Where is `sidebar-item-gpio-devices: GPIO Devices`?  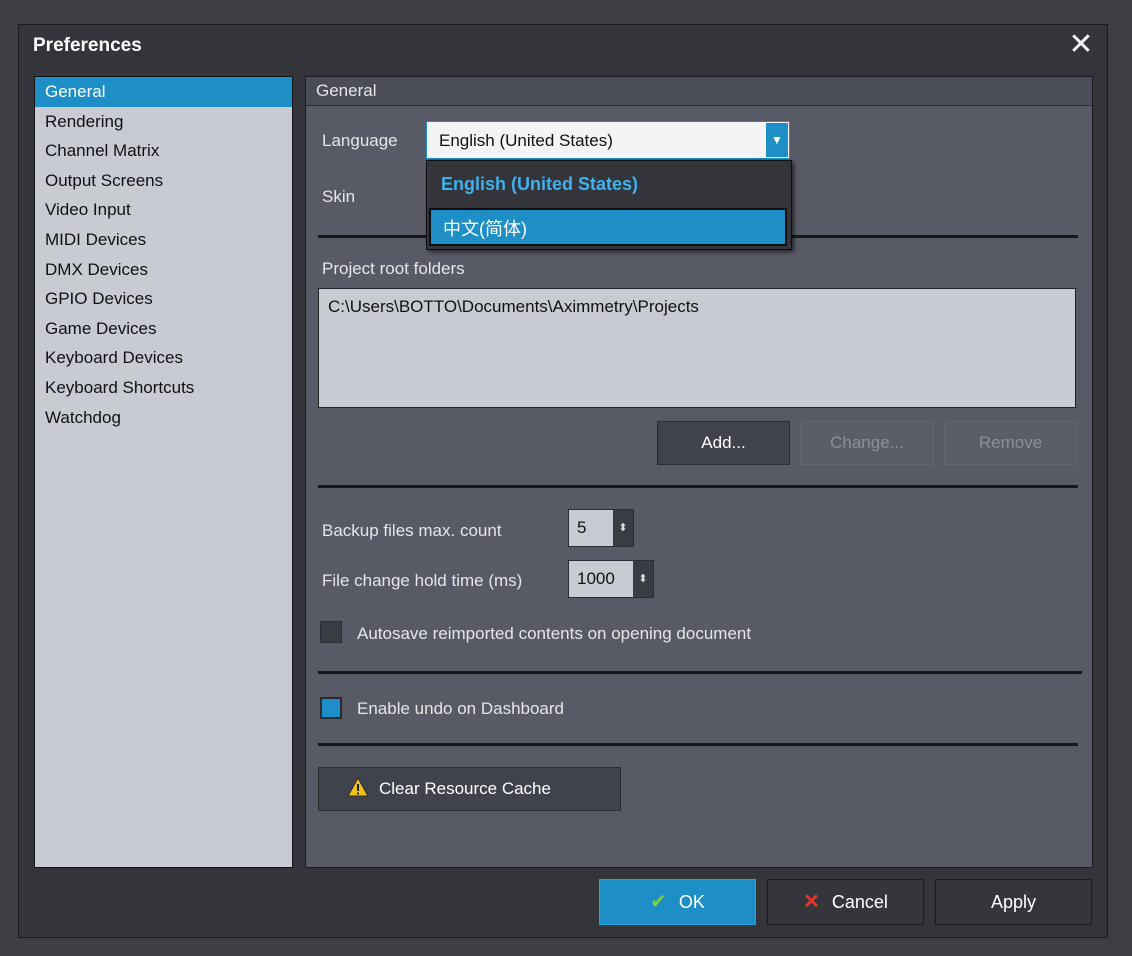 sidebar-item-gpio-devices: GPIO Devices is located at coordinates (163, 299).